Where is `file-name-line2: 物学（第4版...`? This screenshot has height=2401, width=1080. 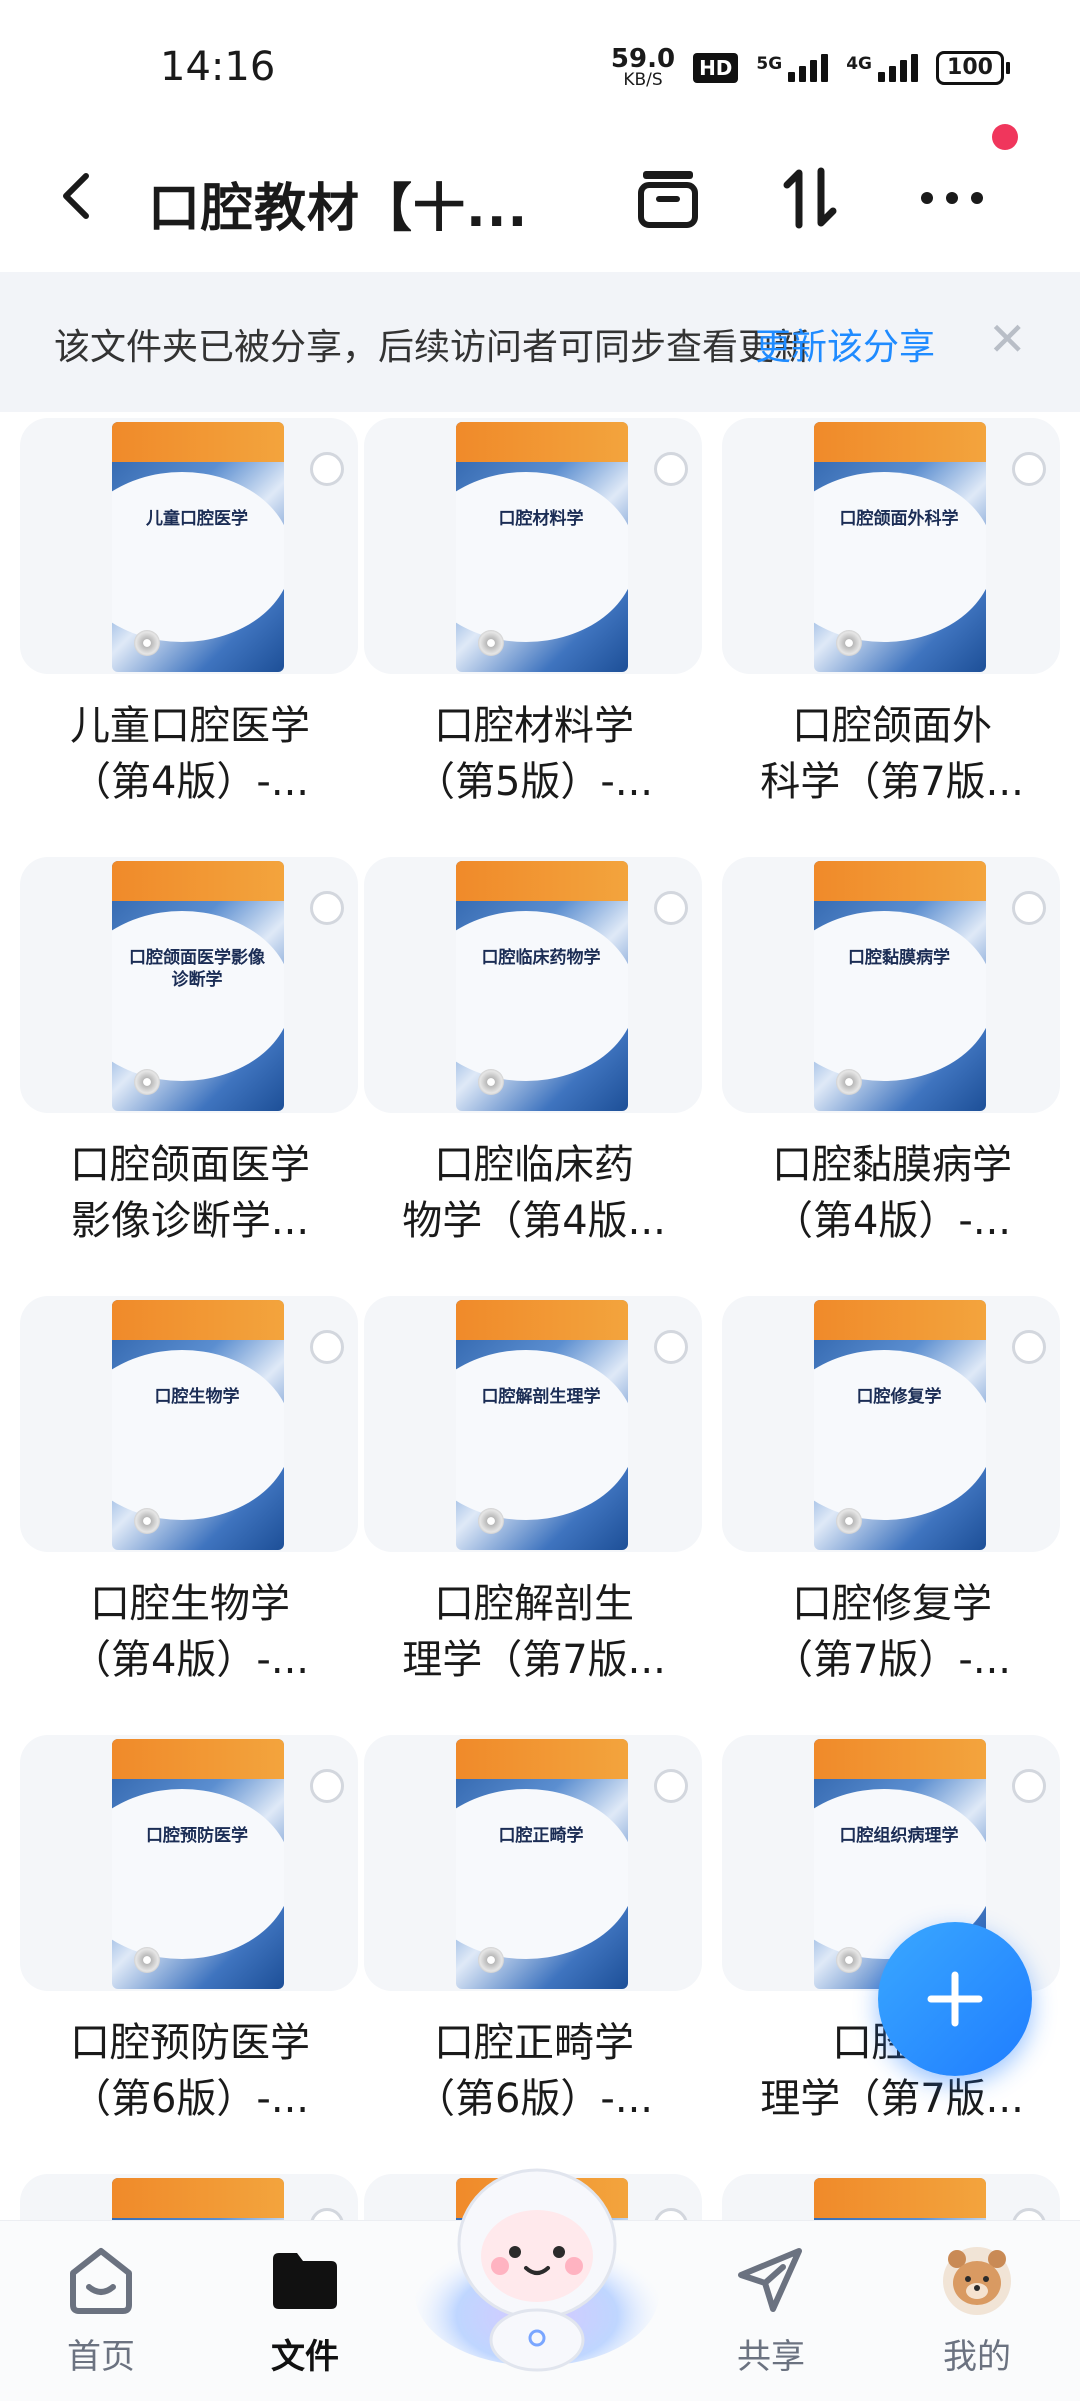
file-name-line2: 物学（第4版... is located at coordinates (534, 1221).